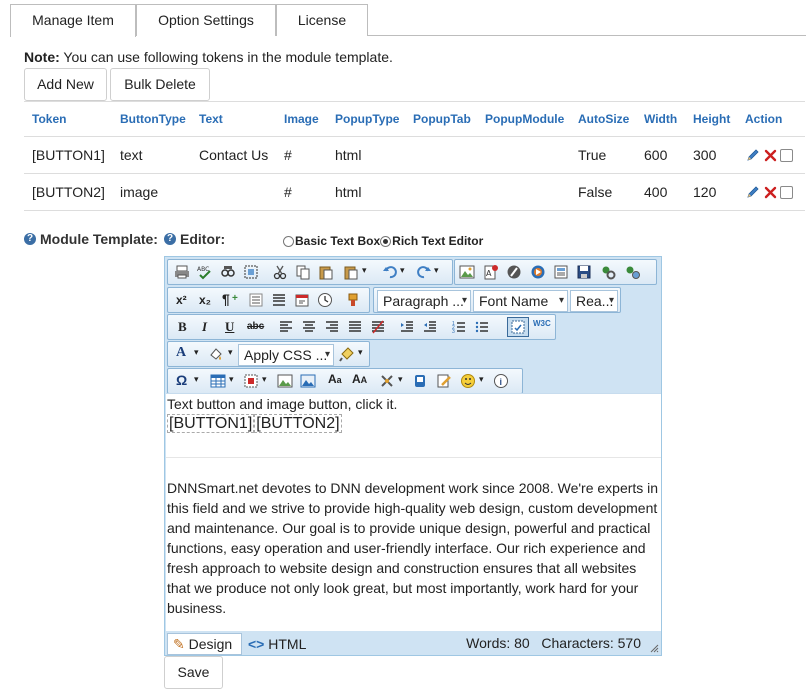 The height and width of the screenshot is (694, 806). I want to click on tab-option-settings: Option Settings, so click(206, 20).